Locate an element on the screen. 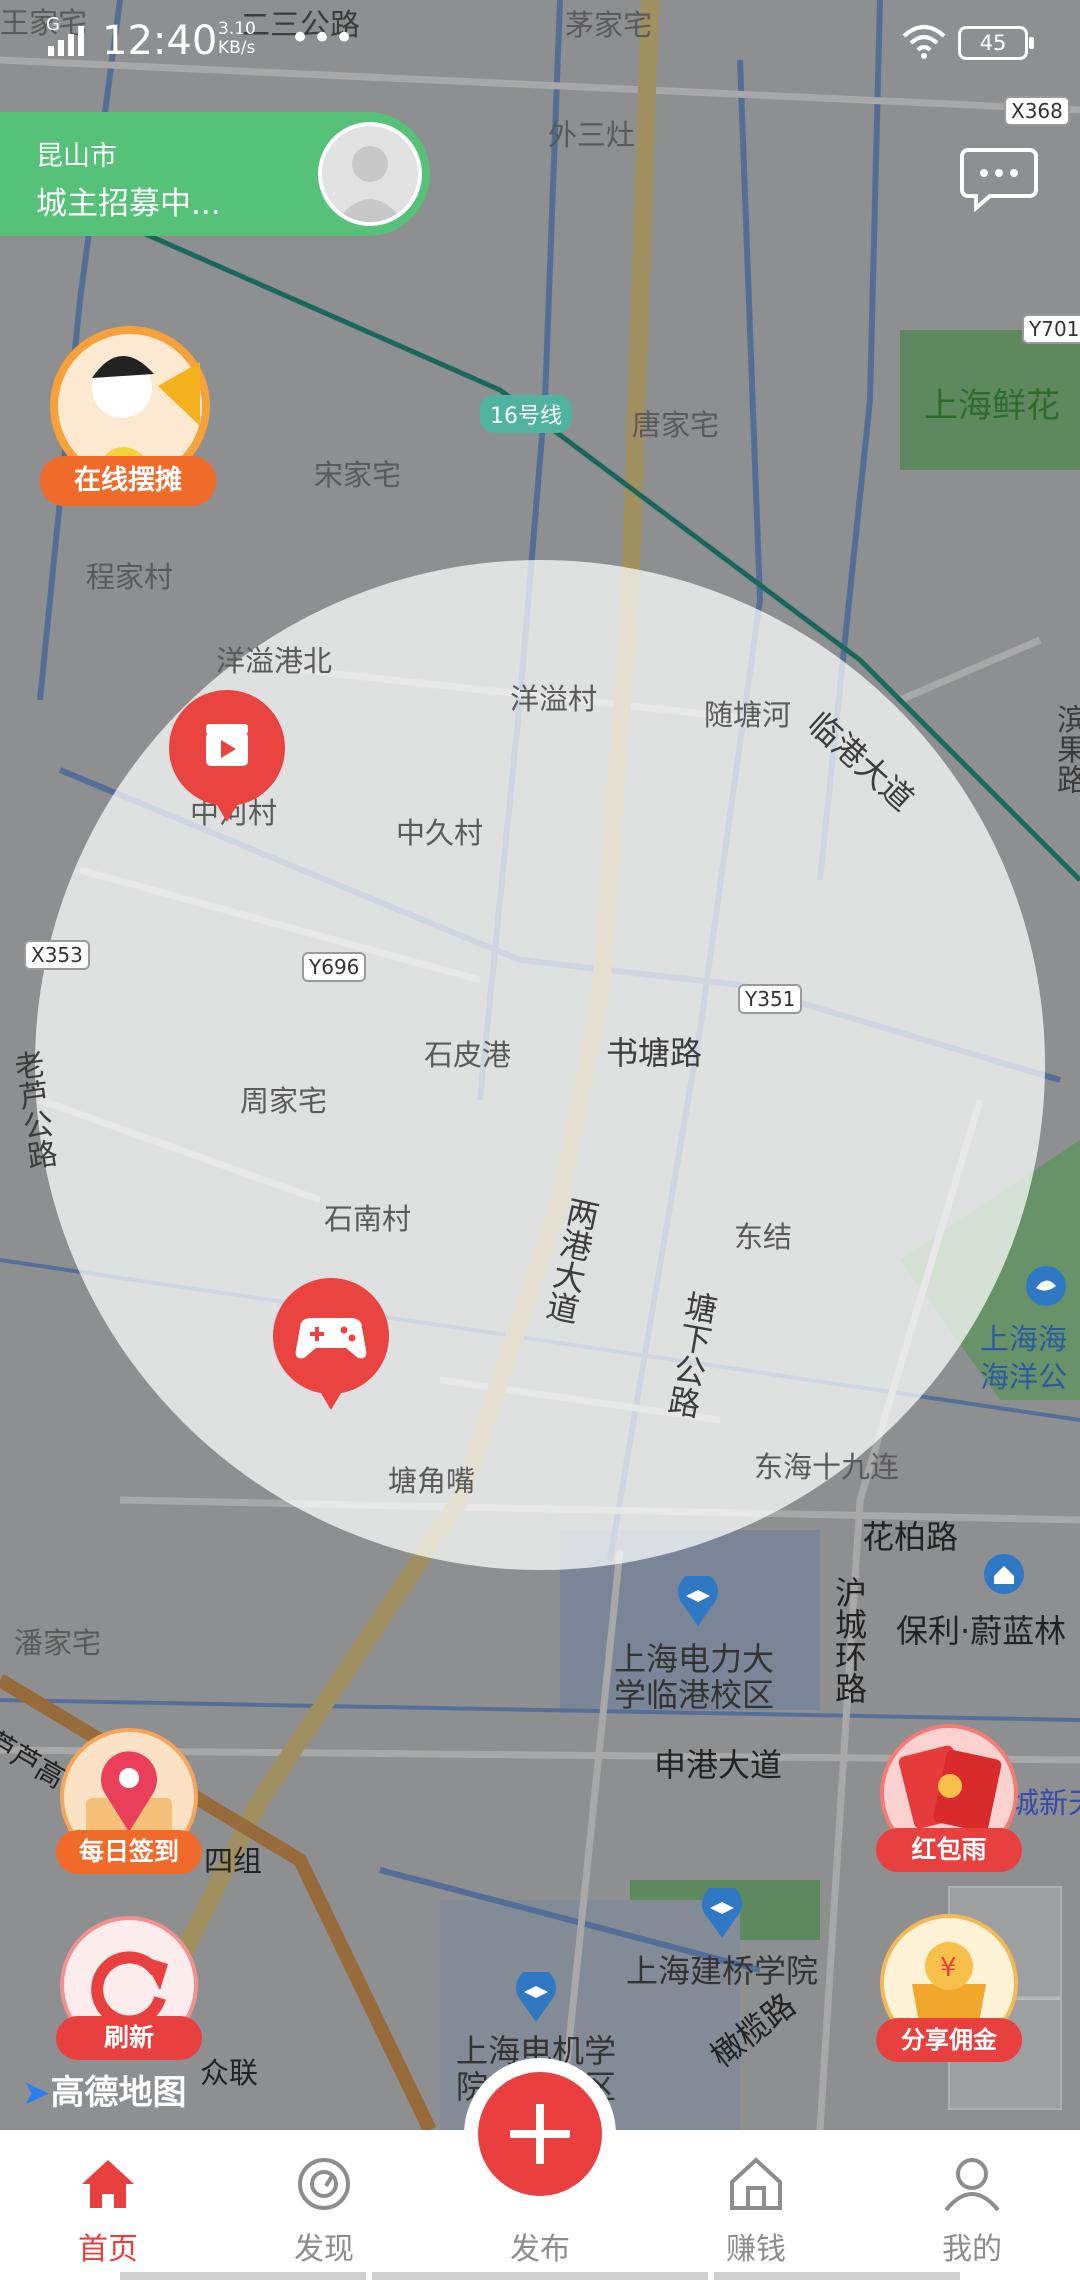 Image resolution: width=1080 pixels, height=2280 pixels. map-label: 唐家宅 is located at coordinates (676, 425).